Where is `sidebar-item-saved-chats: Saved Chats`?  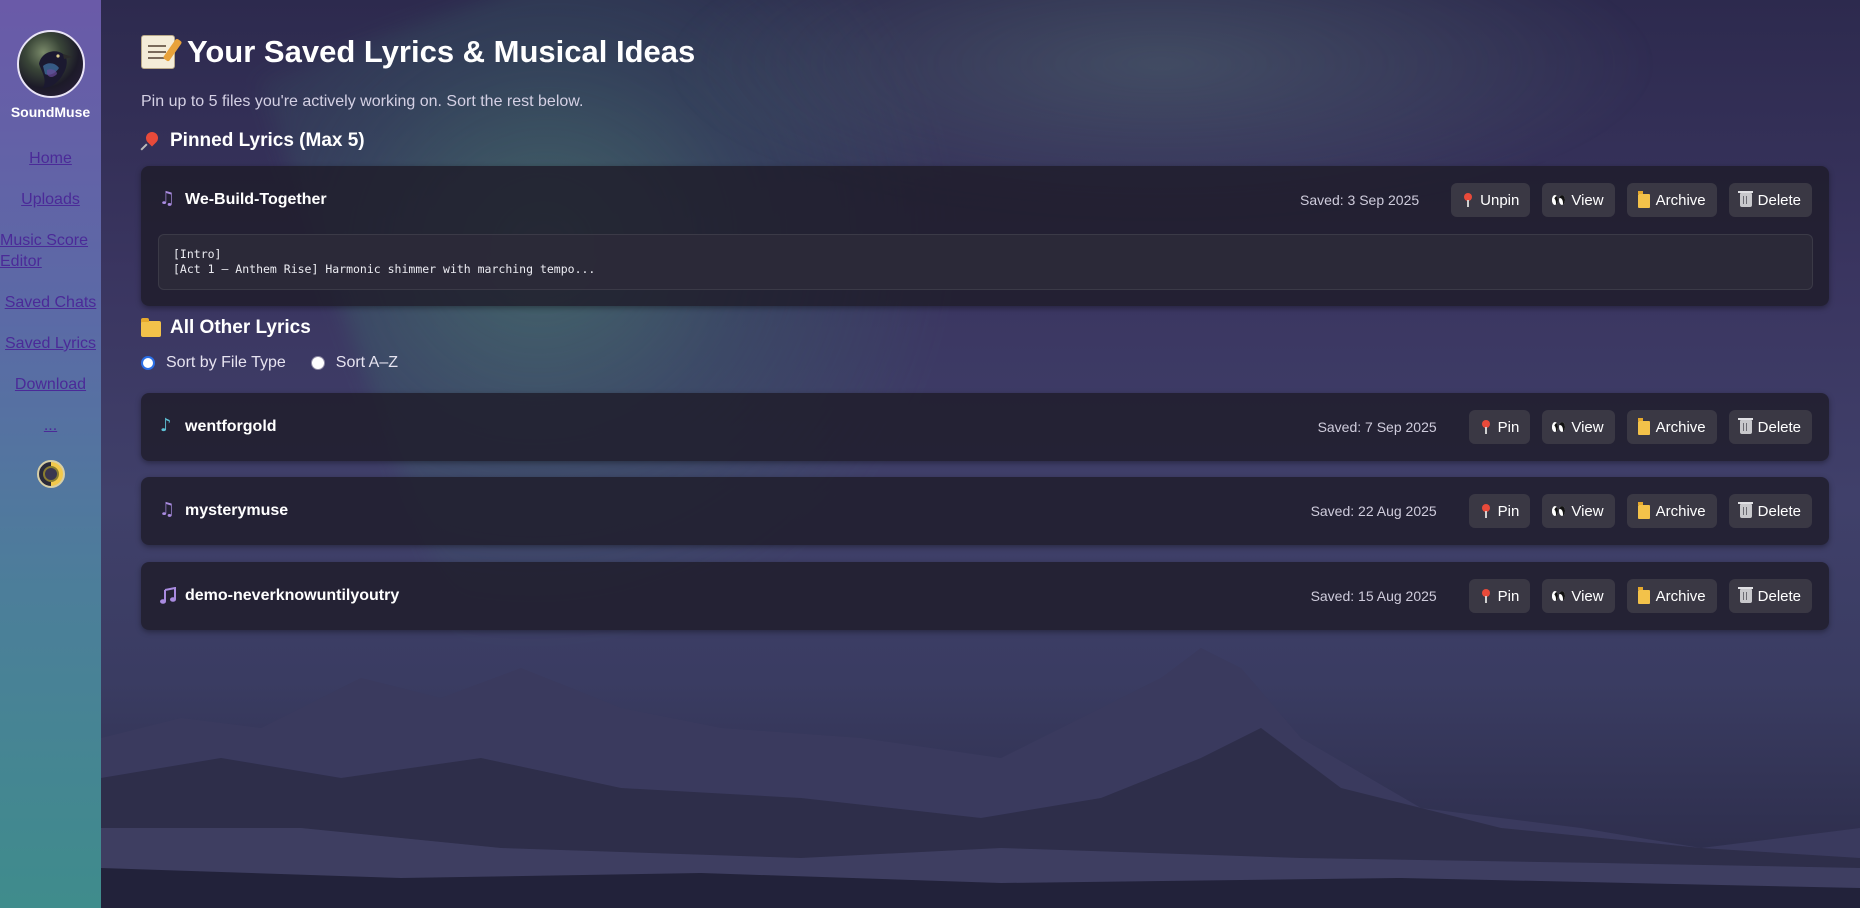
sidebar-item-saved-chats: Saved Chats is located at coordinates (50, 302).